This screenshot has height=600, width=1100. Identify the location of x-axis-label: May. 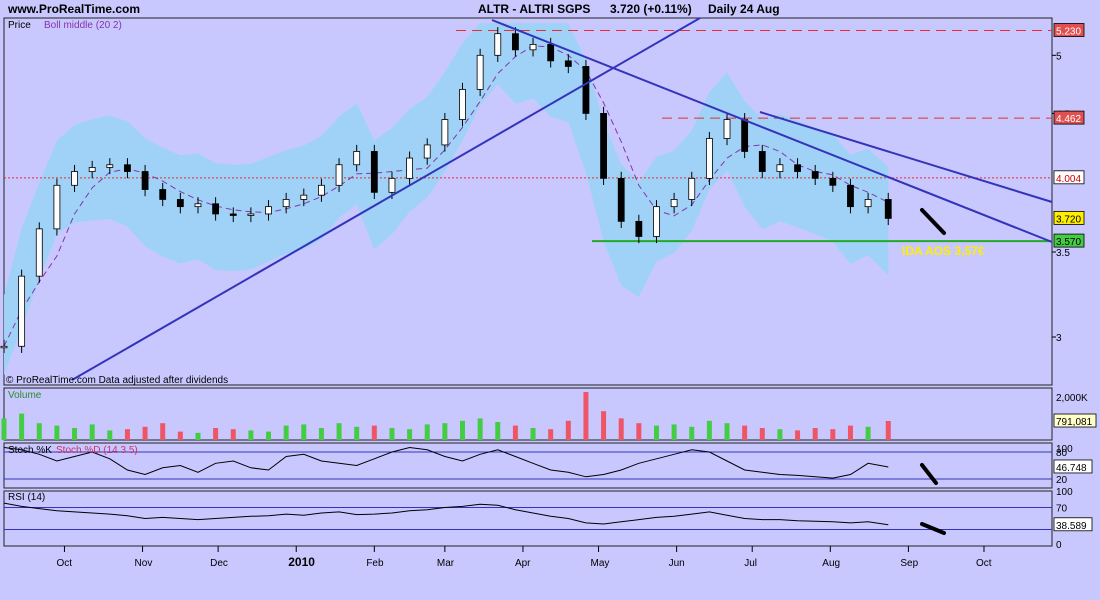
(600, 563).